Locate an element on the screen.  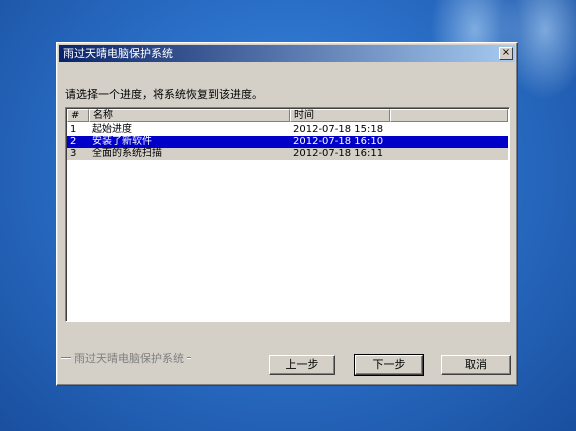
close-button: × is located at coordinates (506, 53).